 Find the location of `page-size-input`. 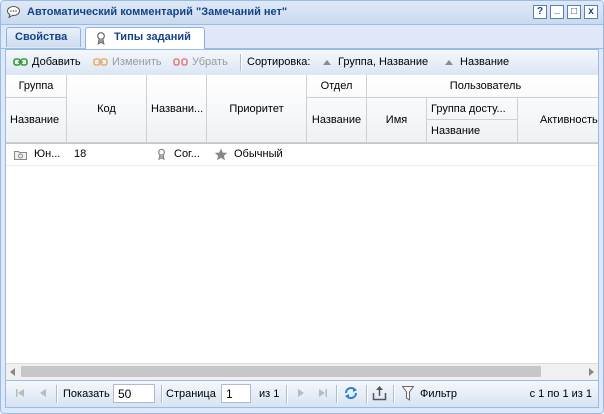

page-size-input is located at coordinates (134, 393).